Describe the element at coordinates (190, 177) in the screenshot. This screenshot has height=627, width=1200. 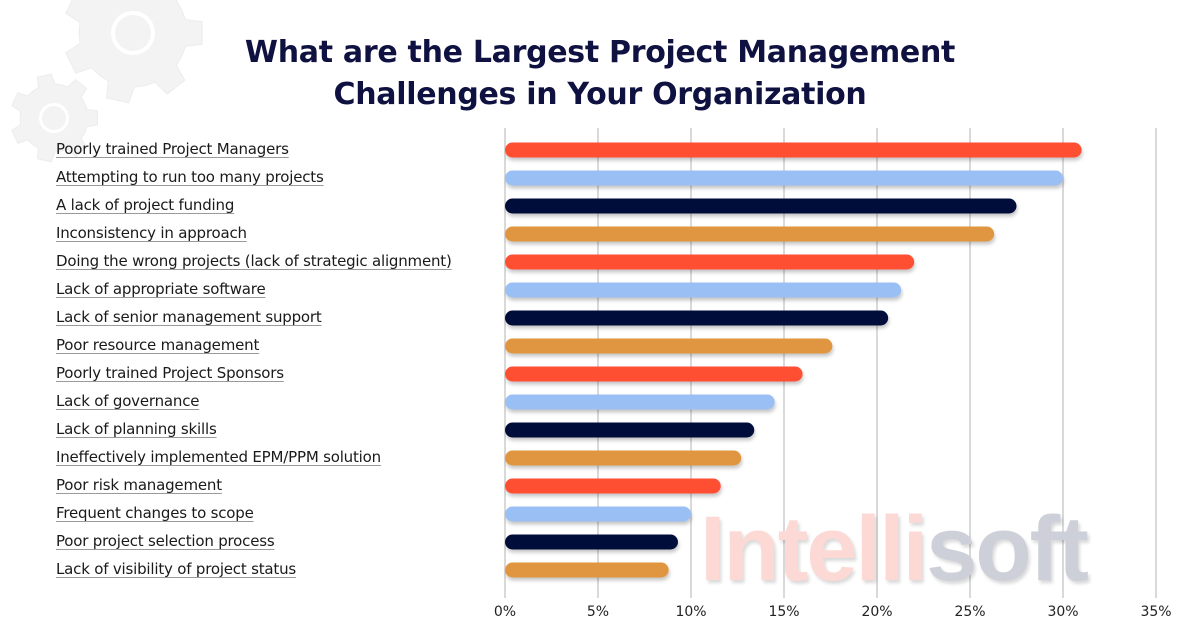
I see `category-label: Attempting to run too many projects` at that location.